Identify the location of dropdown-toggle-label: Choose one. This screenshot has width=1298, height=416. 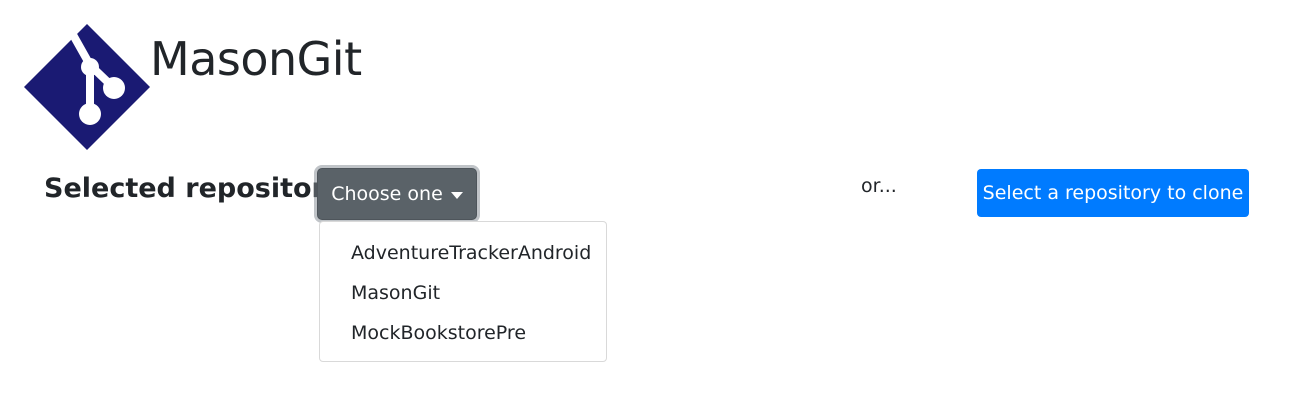
(387, 194).